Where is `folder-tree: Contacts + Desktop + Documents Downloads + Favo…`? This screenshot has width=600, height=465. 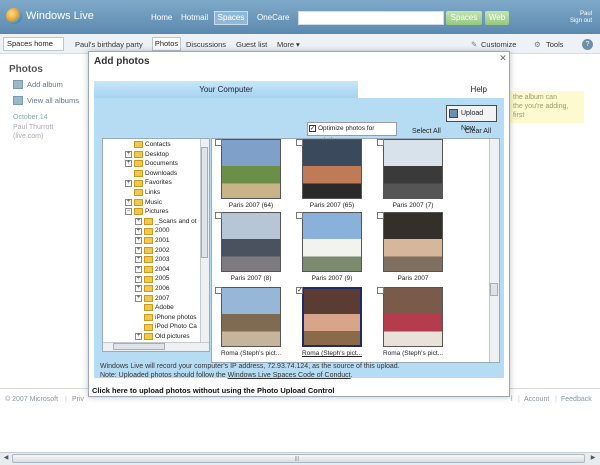 folder-tree: Contacts + Desktop + Documents Downloads + Favo… is located at coordinates (156, 245).